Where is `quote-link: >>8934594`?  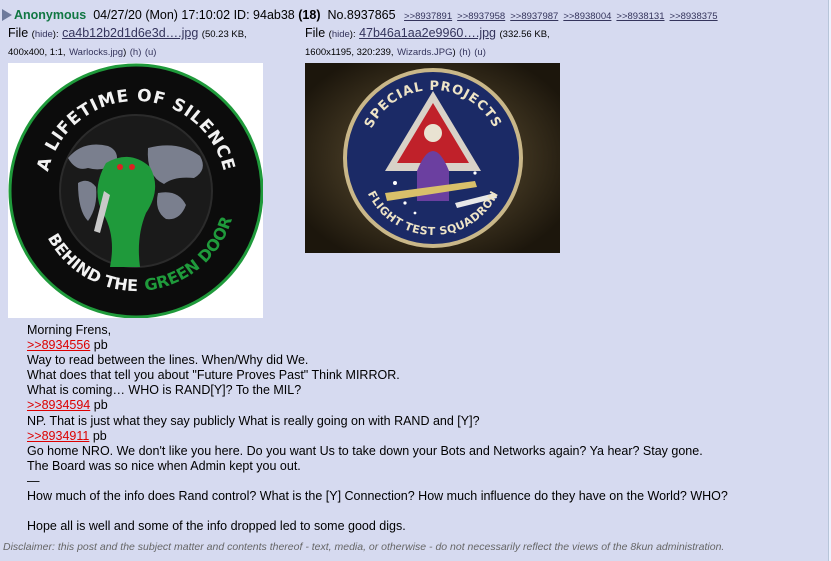
quote-link: >>8934594 is located at coordinates (58, 405).